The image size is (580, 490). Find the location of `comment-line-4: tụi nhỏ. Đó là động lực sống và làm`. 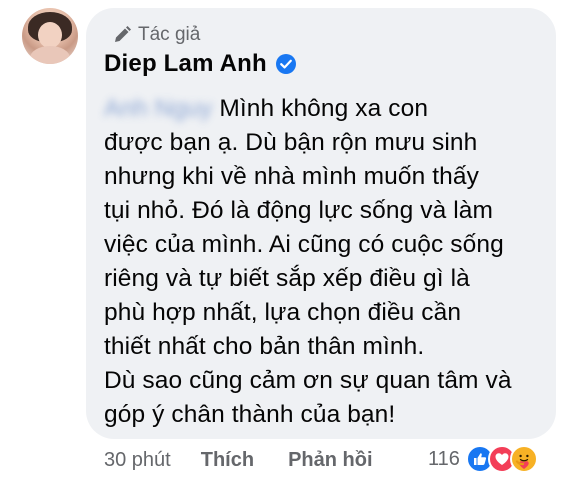

comment-line-4: tụi nhỏ. Đó là động lực sống và làm is located at coordinates (298, 210).